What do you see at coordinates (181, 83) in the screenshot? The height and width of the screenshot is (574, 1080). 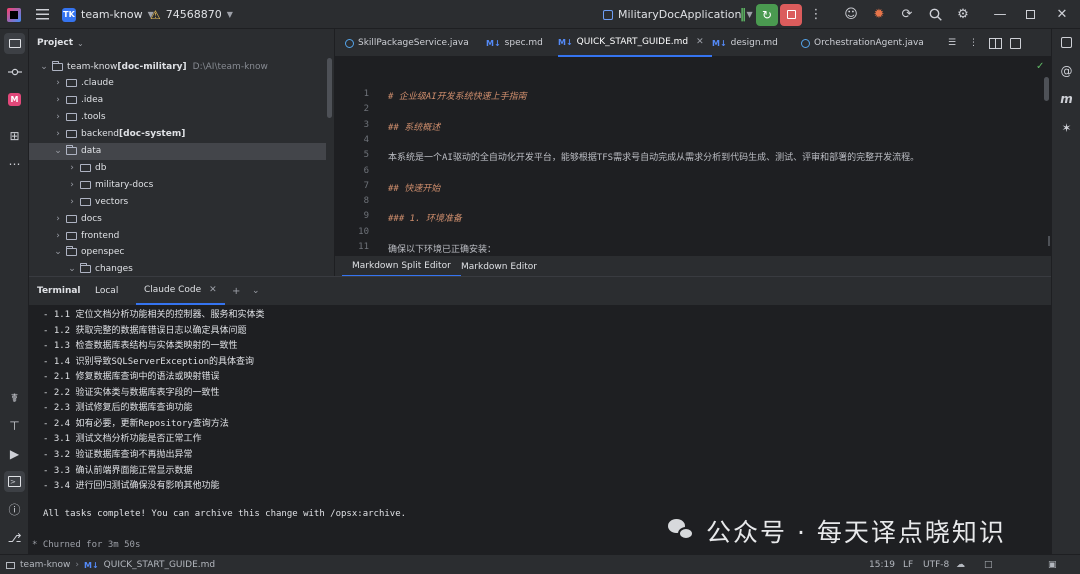 I see `tree-item: › .claude` at bounding box center [181, 83].